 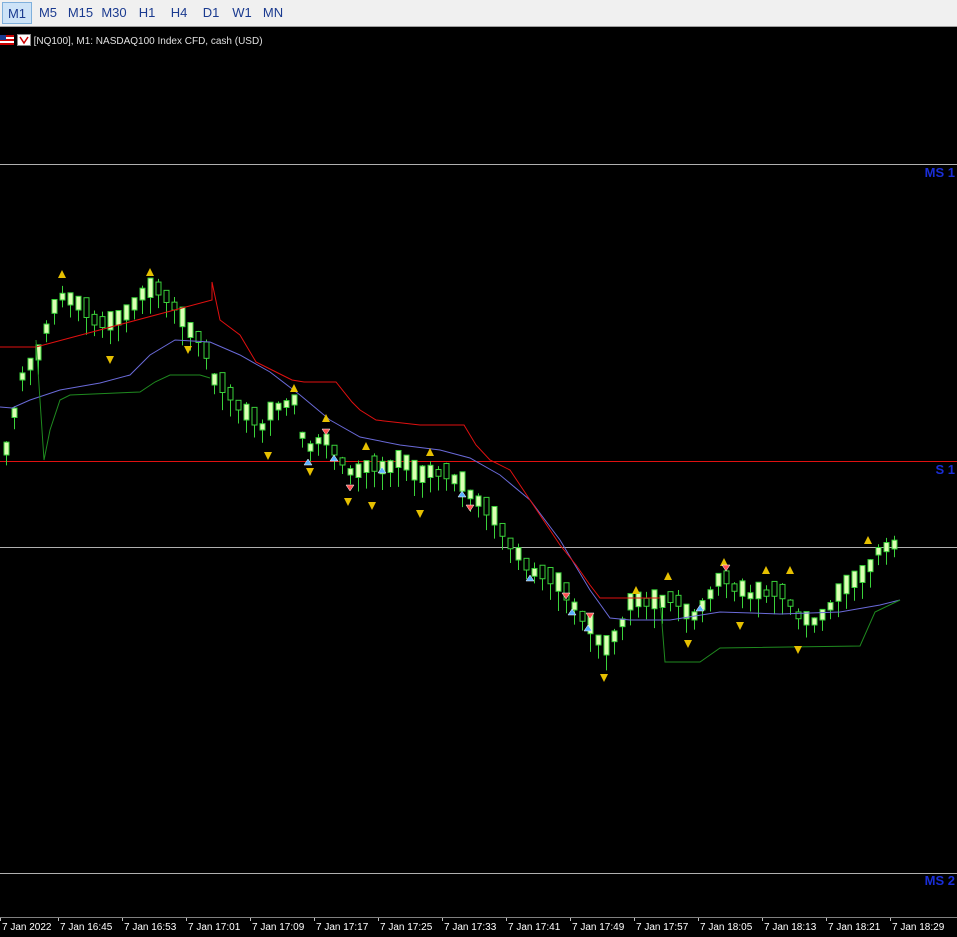 I want to click on timeframe-button-m30: M30, so click(x=114, y=13).